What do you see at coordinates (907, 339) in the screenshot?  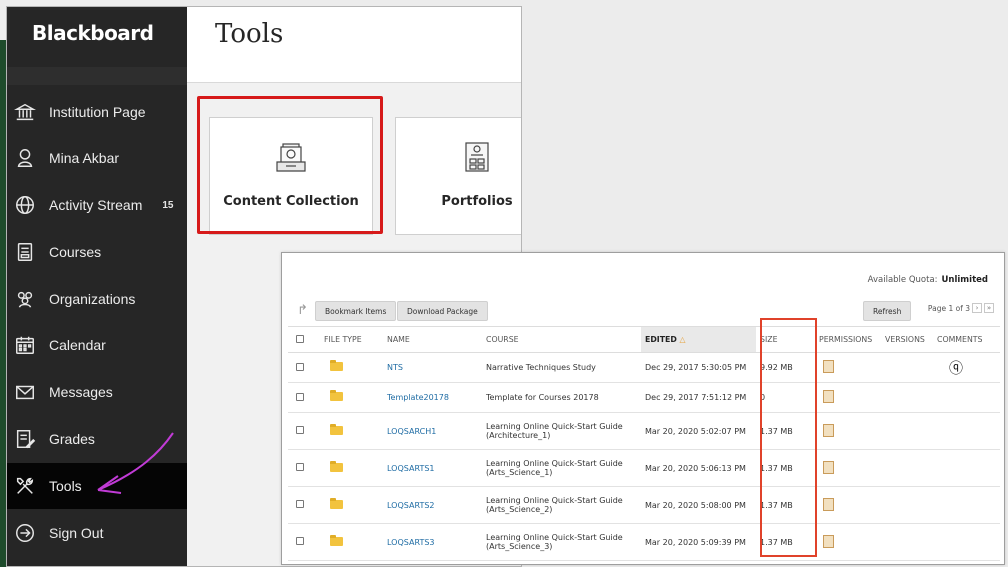 I see `column-versions: VERSIONS` at bounding box center [907, 339].